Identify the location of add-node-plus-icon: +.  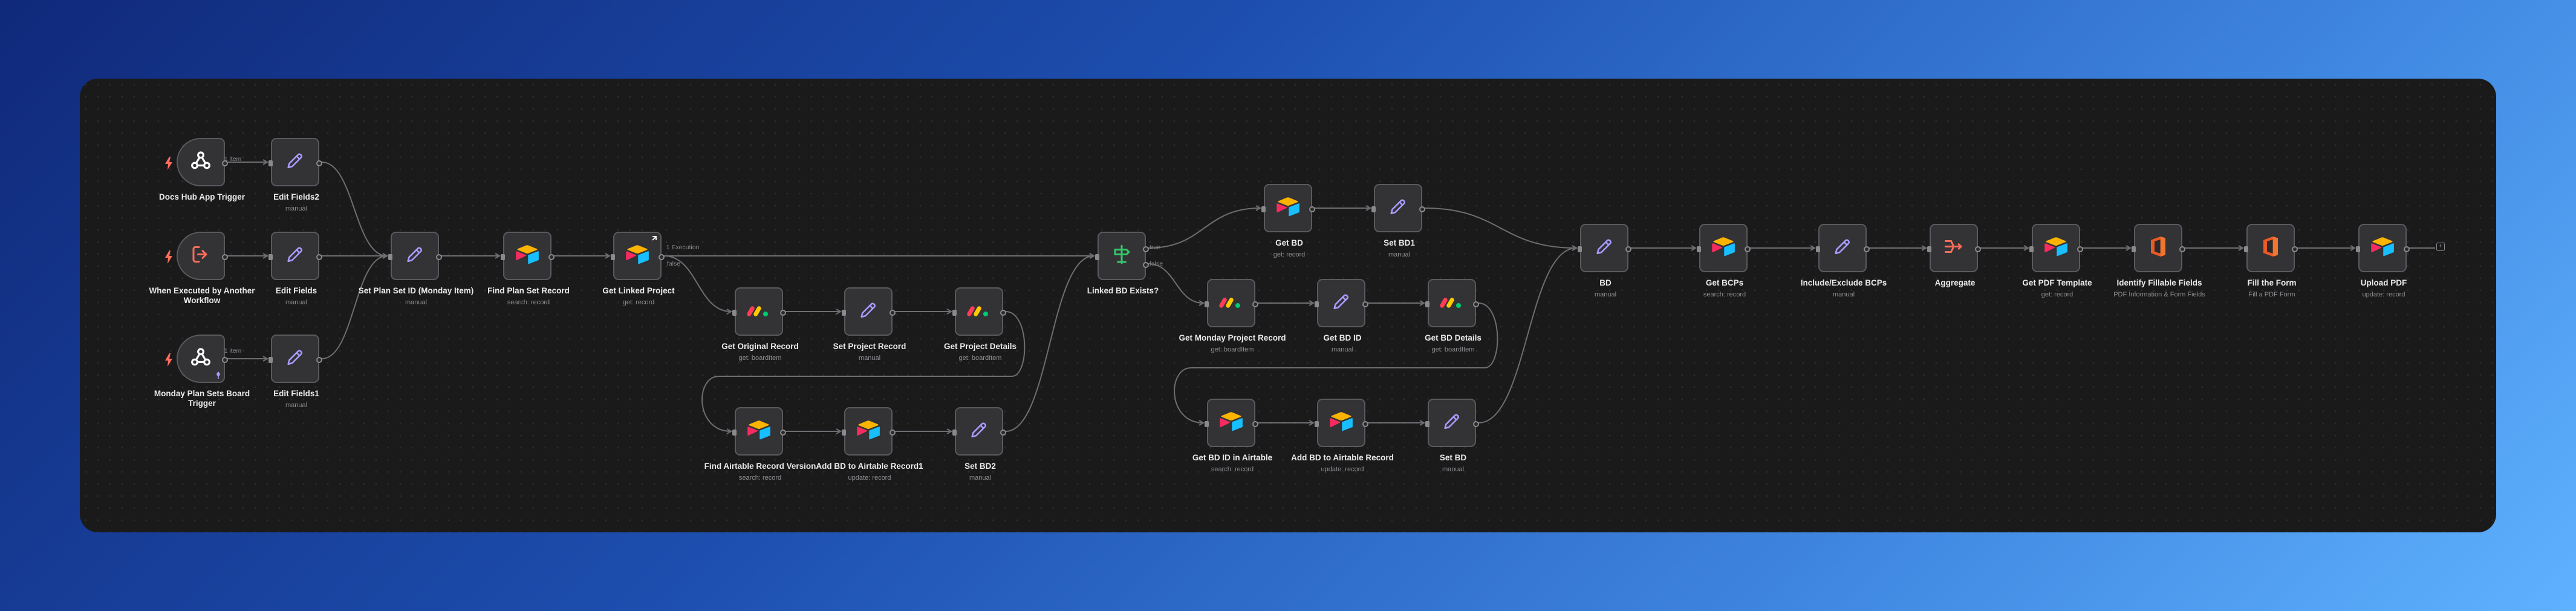
(2440, 247).